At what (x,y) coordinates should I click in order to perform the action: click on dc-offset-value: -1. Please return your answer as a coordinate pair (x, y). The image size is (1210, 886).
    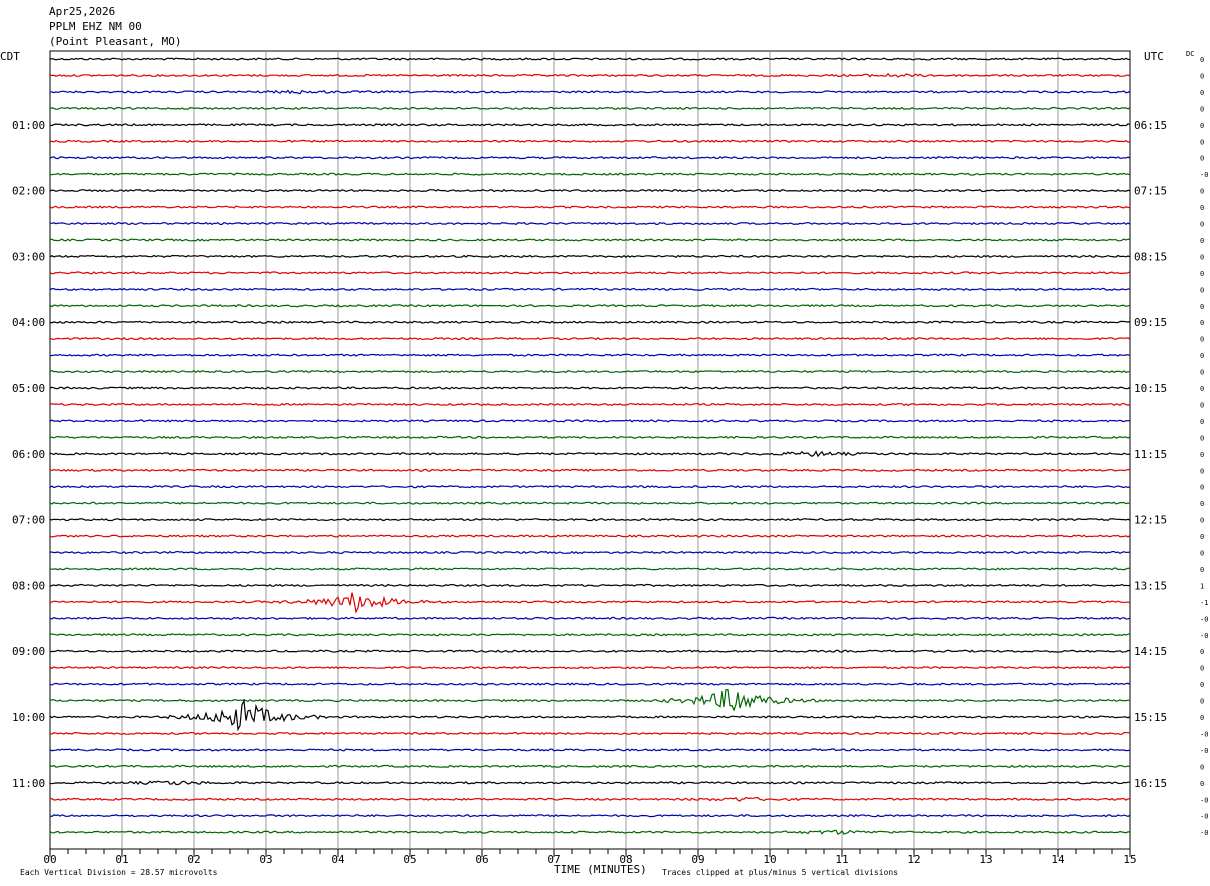
    Looking at the image, I should click on (1204, 603).